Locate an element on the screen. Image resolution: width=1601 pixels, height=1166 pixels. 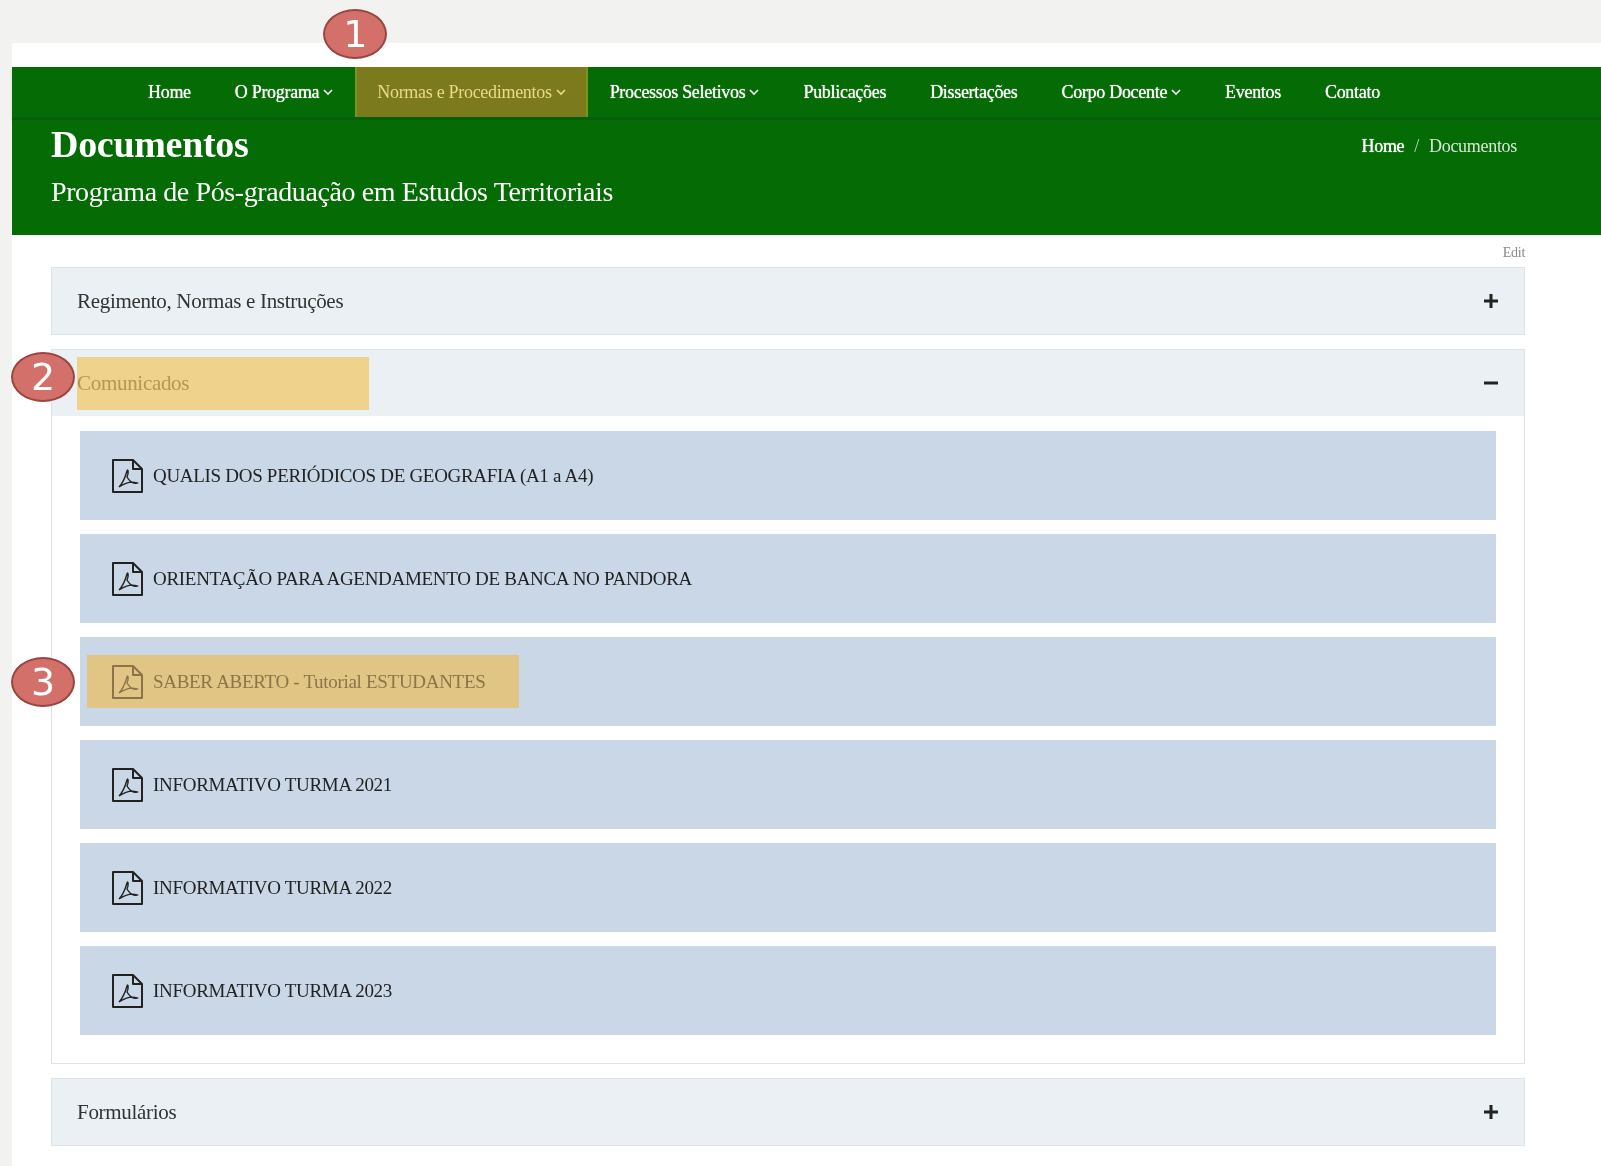
callout-marker: 3 is located at coordinates (43, 682).